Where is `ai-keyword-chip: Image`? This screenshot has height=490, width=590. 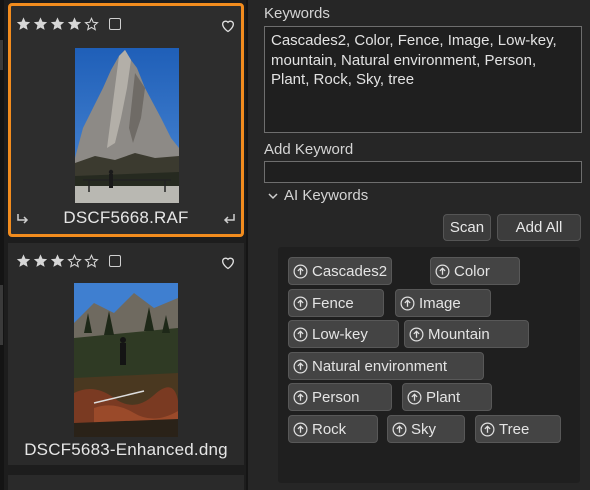
ai-keyword-chip: Image is located at coordinates (443, 303).